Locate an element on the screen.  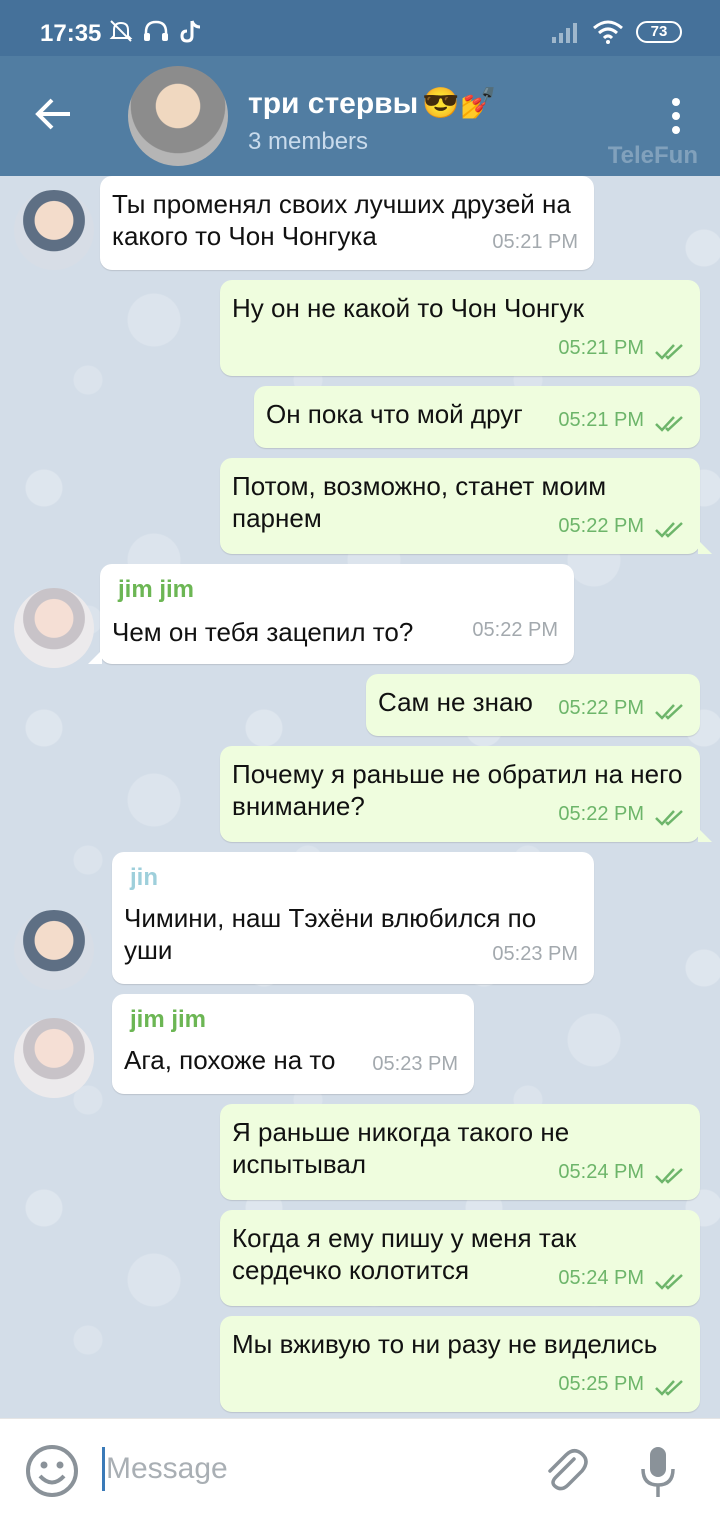
text-cursor is located at coordinates (103, 1469).